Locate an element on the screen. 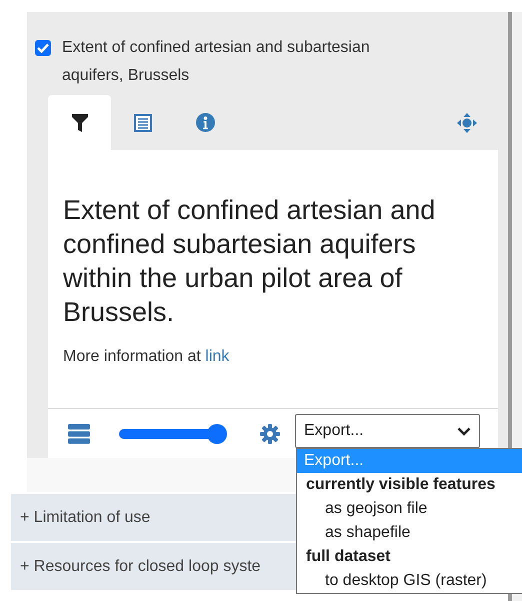  option-group-label: full dataset is located at coordinates (348, 557).